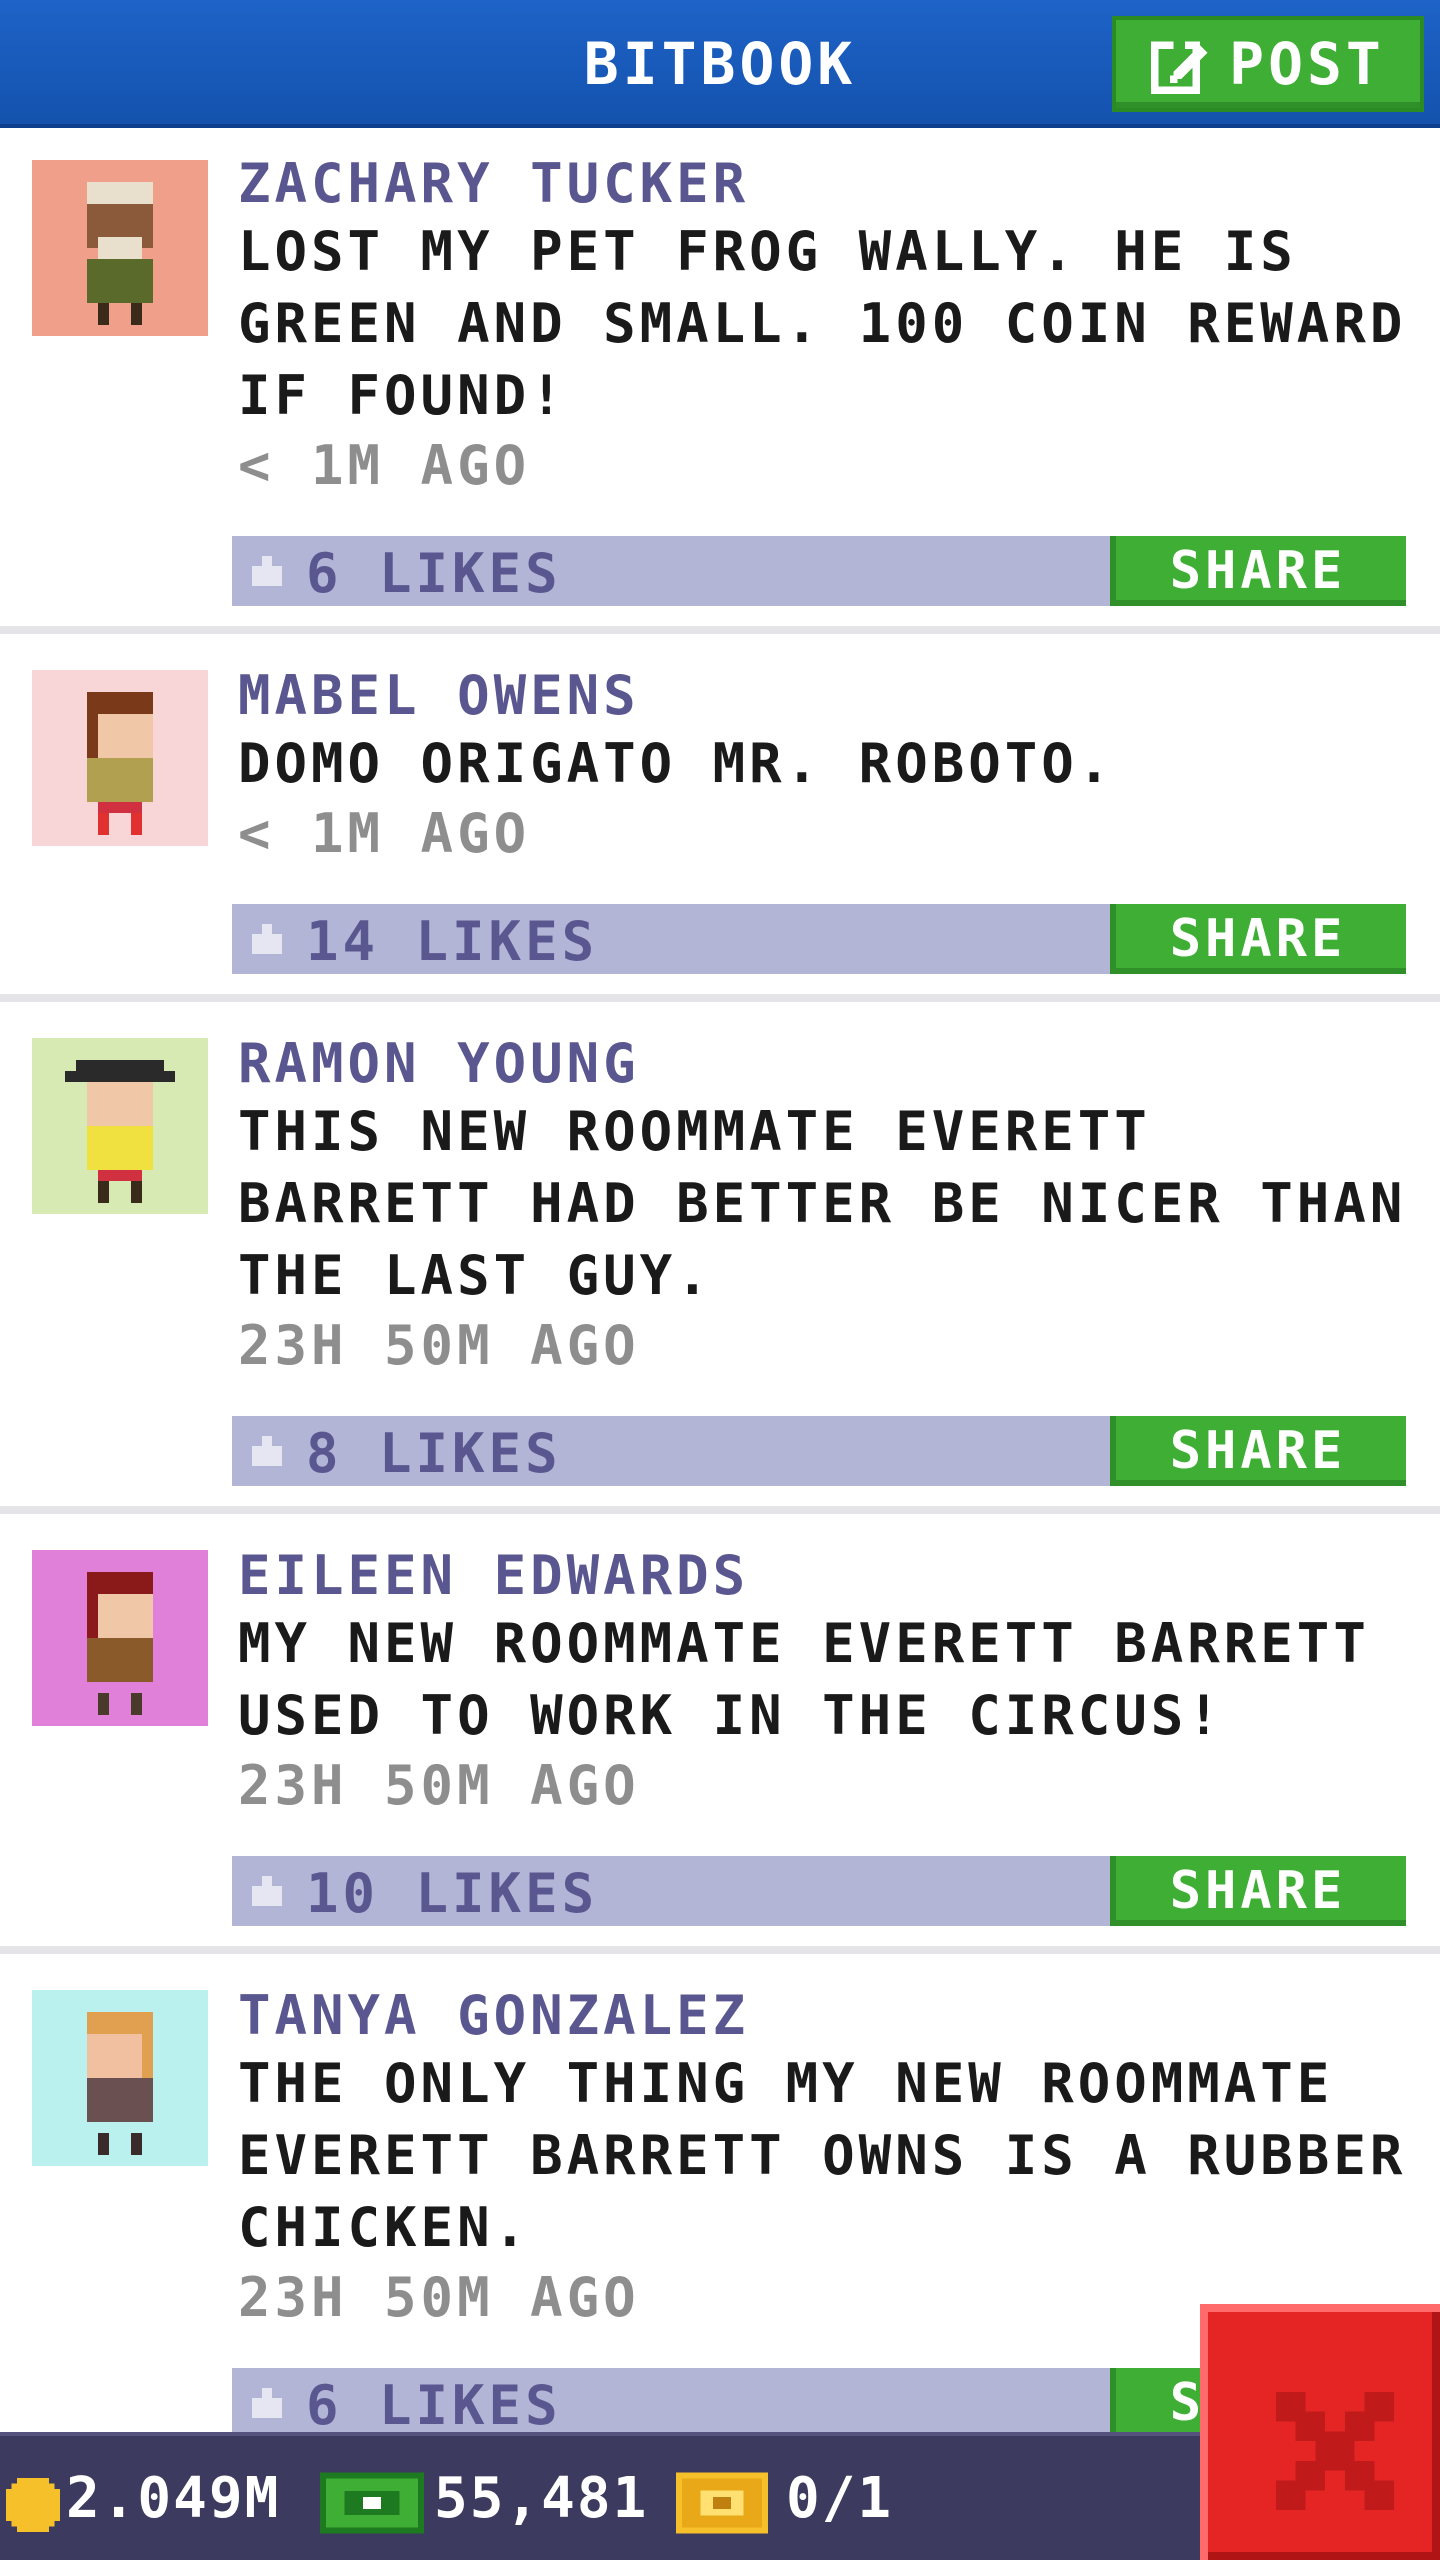 The height and width of the screenshot is (2560, 1440). Describe the element at coordinates (452, 941) in the screenshot. I see `like-count: 14 LIKES` at that location.